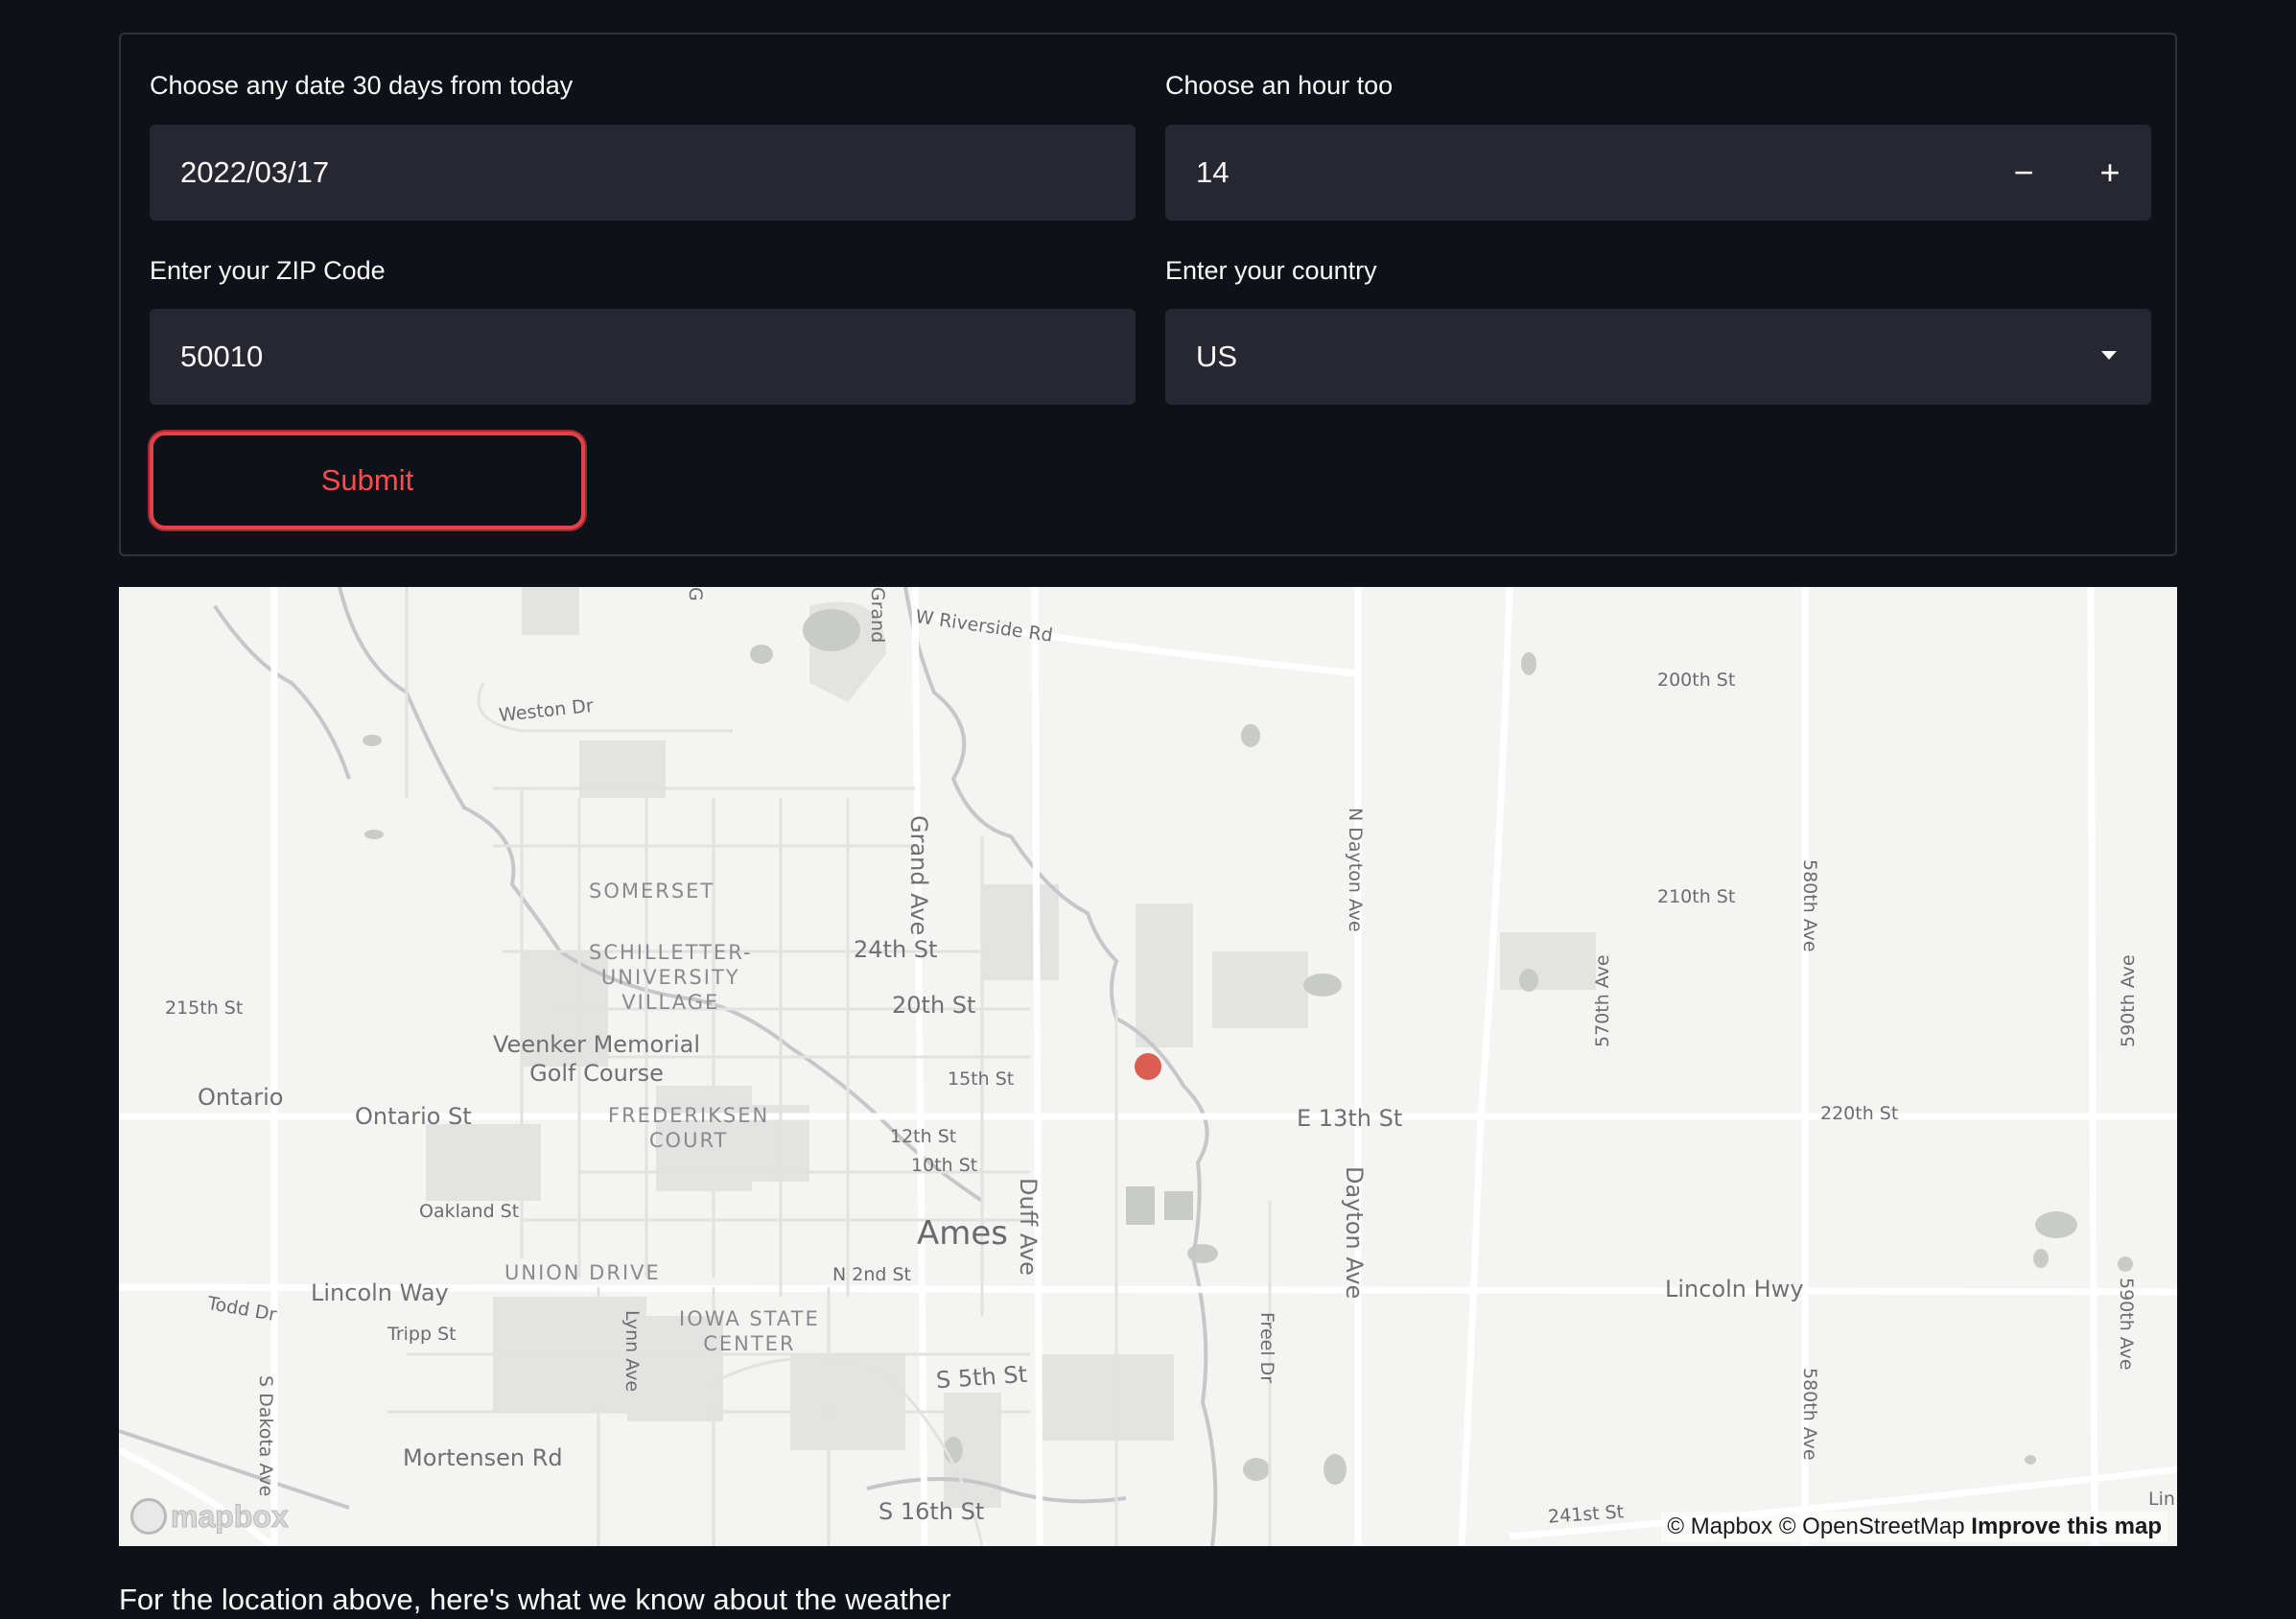 The image size is (2296, 1619). What do you see at coordinates (1213, 172) in the screenshot?
I see `hour-value: 14` at bounding box center [1213, 172].